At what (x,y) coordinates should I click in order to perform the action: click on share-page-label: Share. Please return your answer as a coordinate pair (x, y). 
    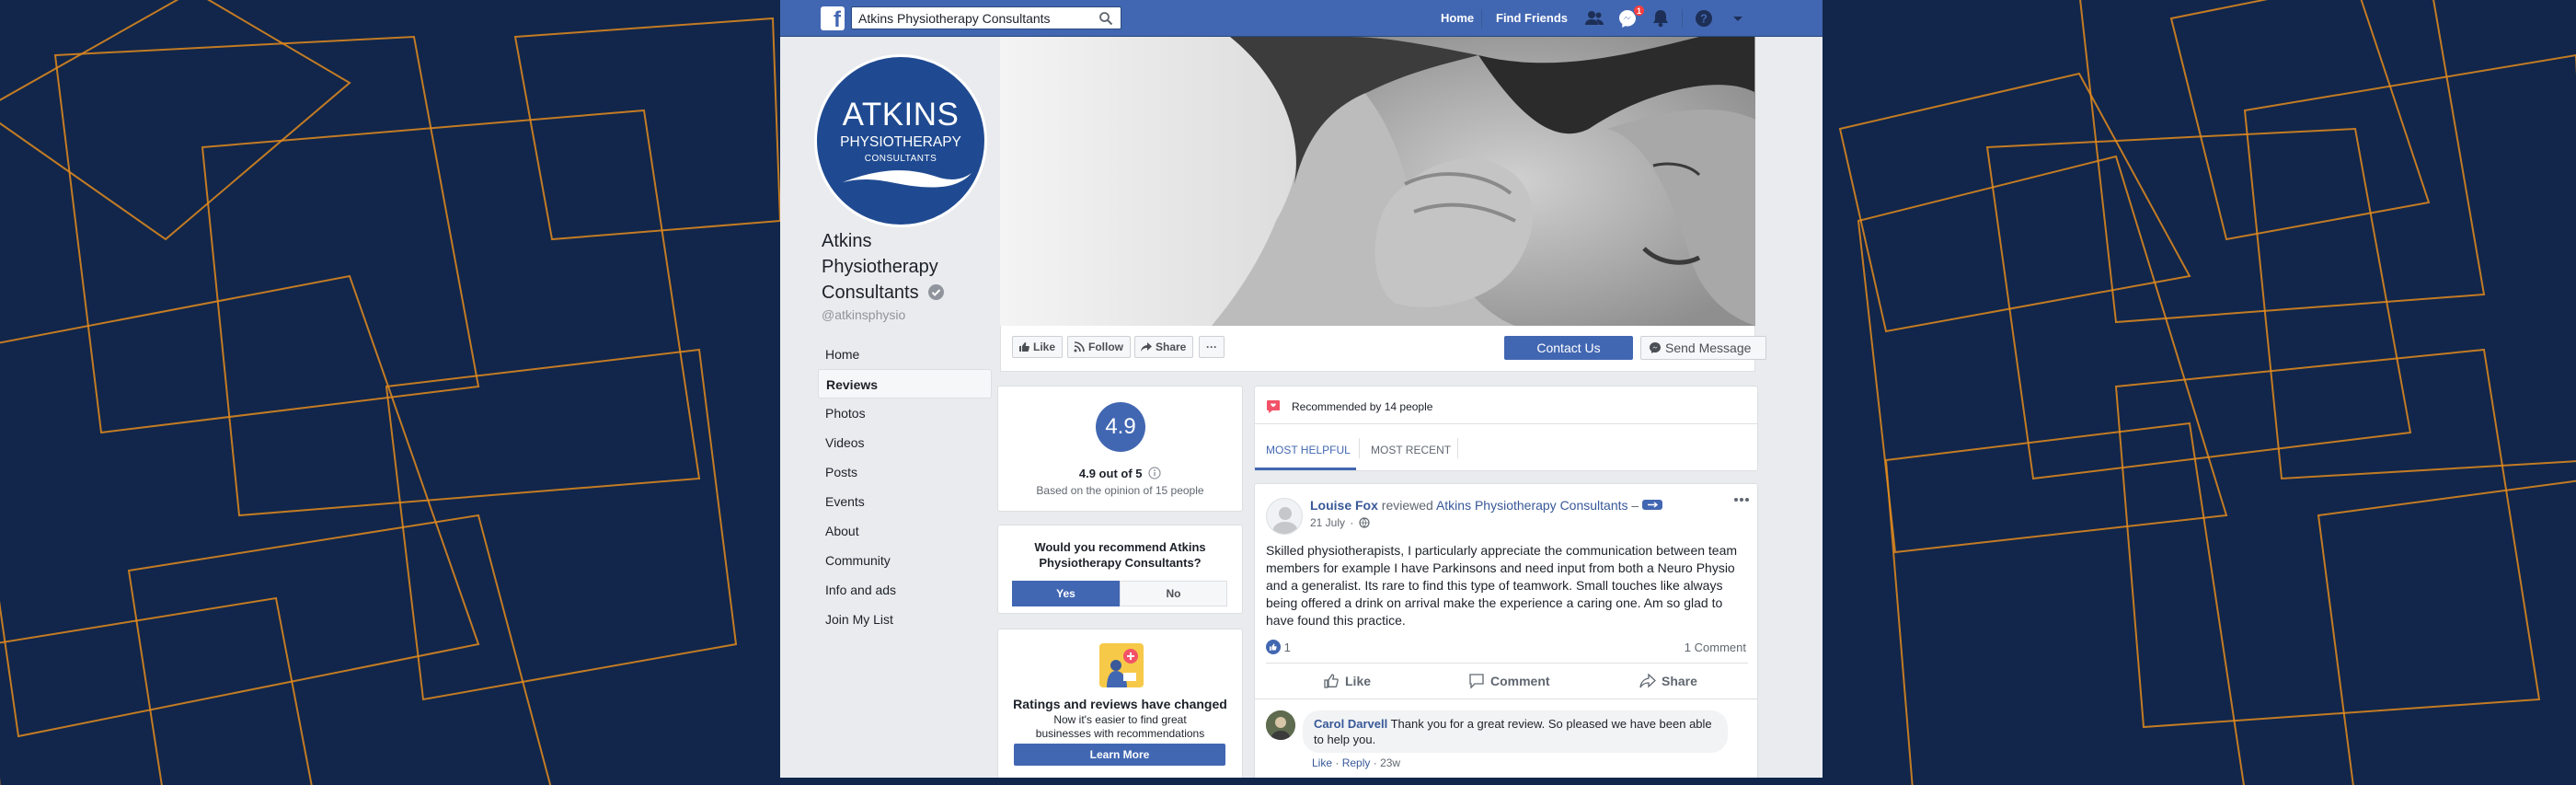
    Looking at the image, I should click on (1171, 347).